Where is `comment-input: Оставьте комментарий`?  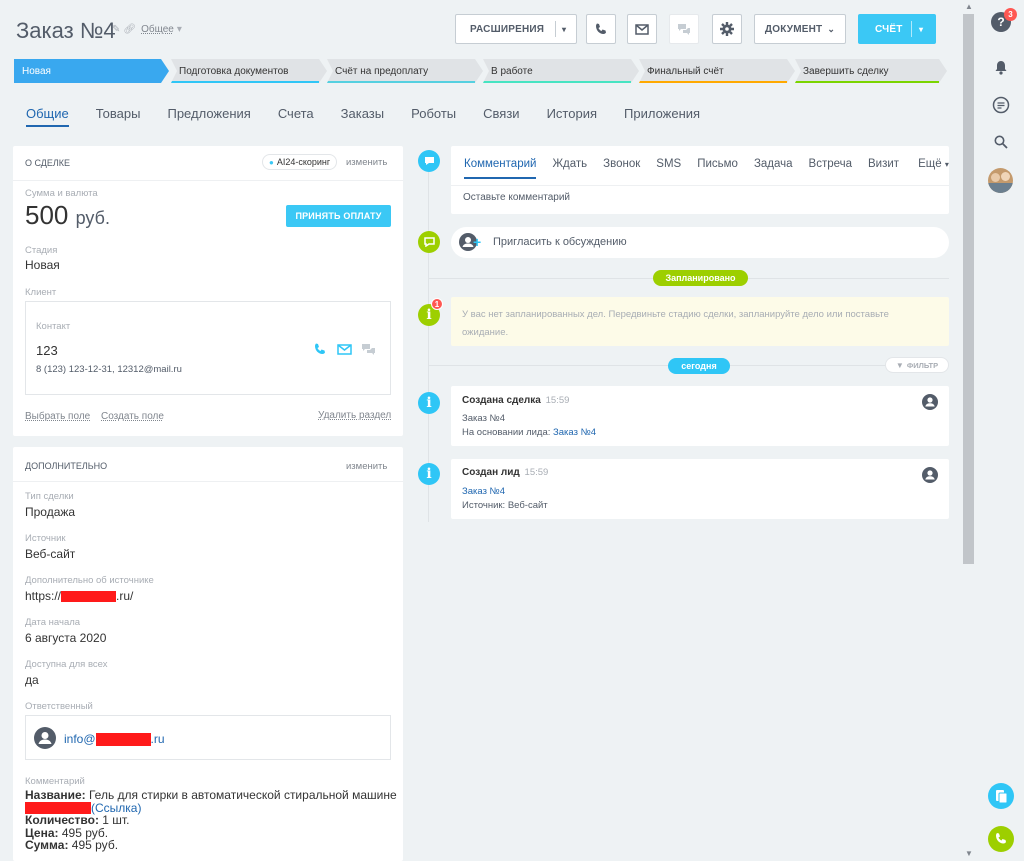 comment-input: Оставьте комментарий is located at coordinates (516, 197).